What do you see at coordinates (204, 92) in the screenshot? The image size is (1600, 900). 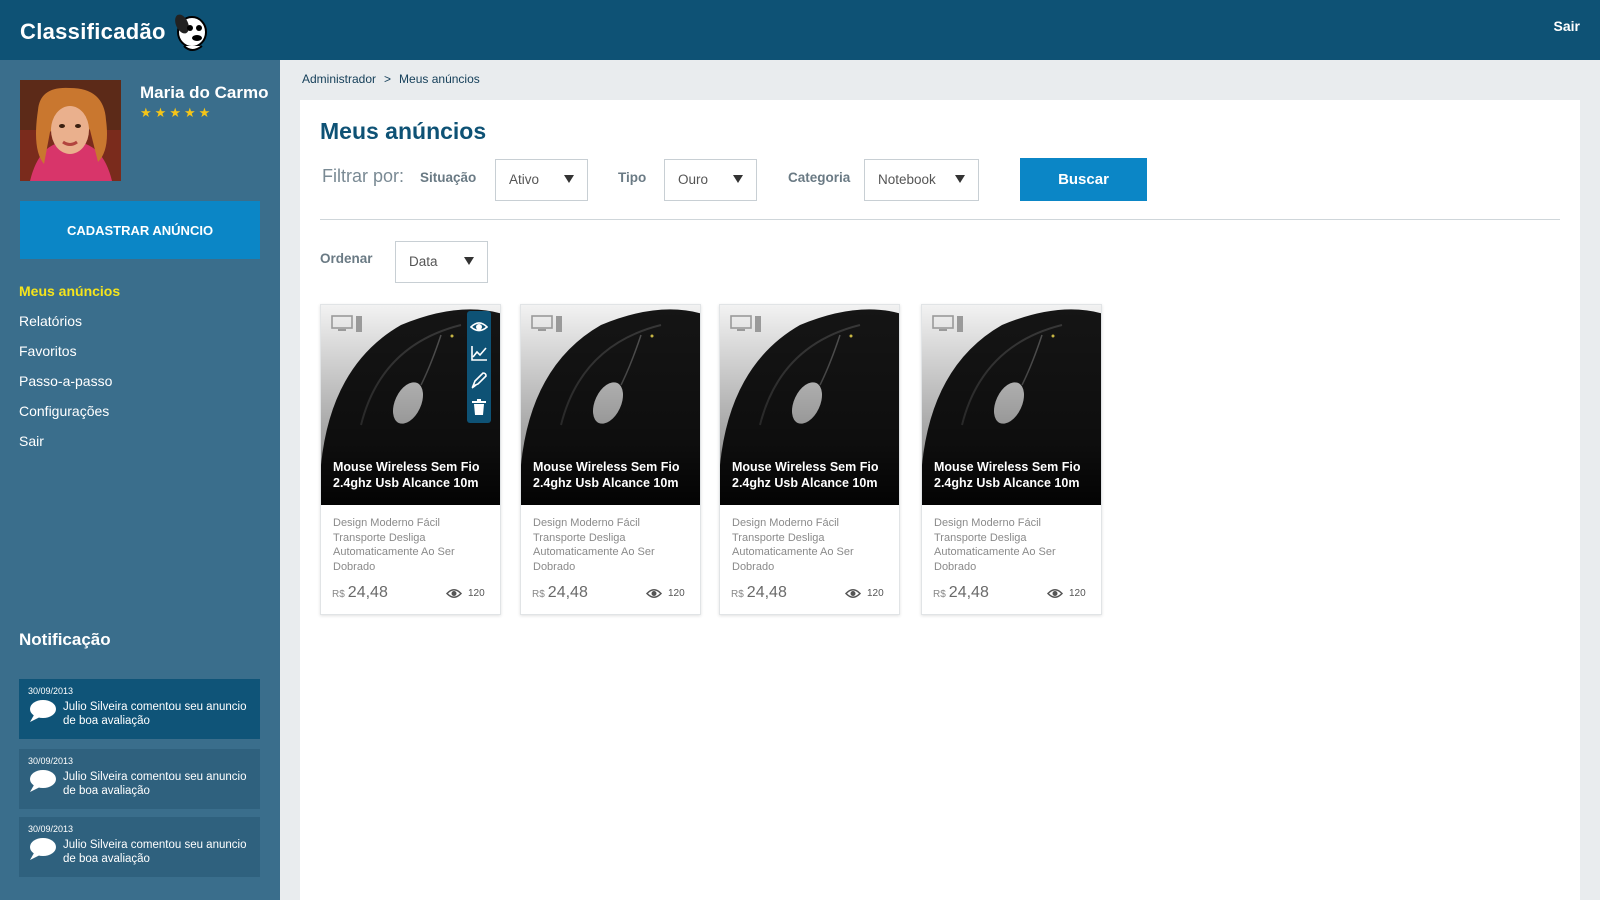 I see `user-name: Maria do Carmo` at bounding box center [204, 92].